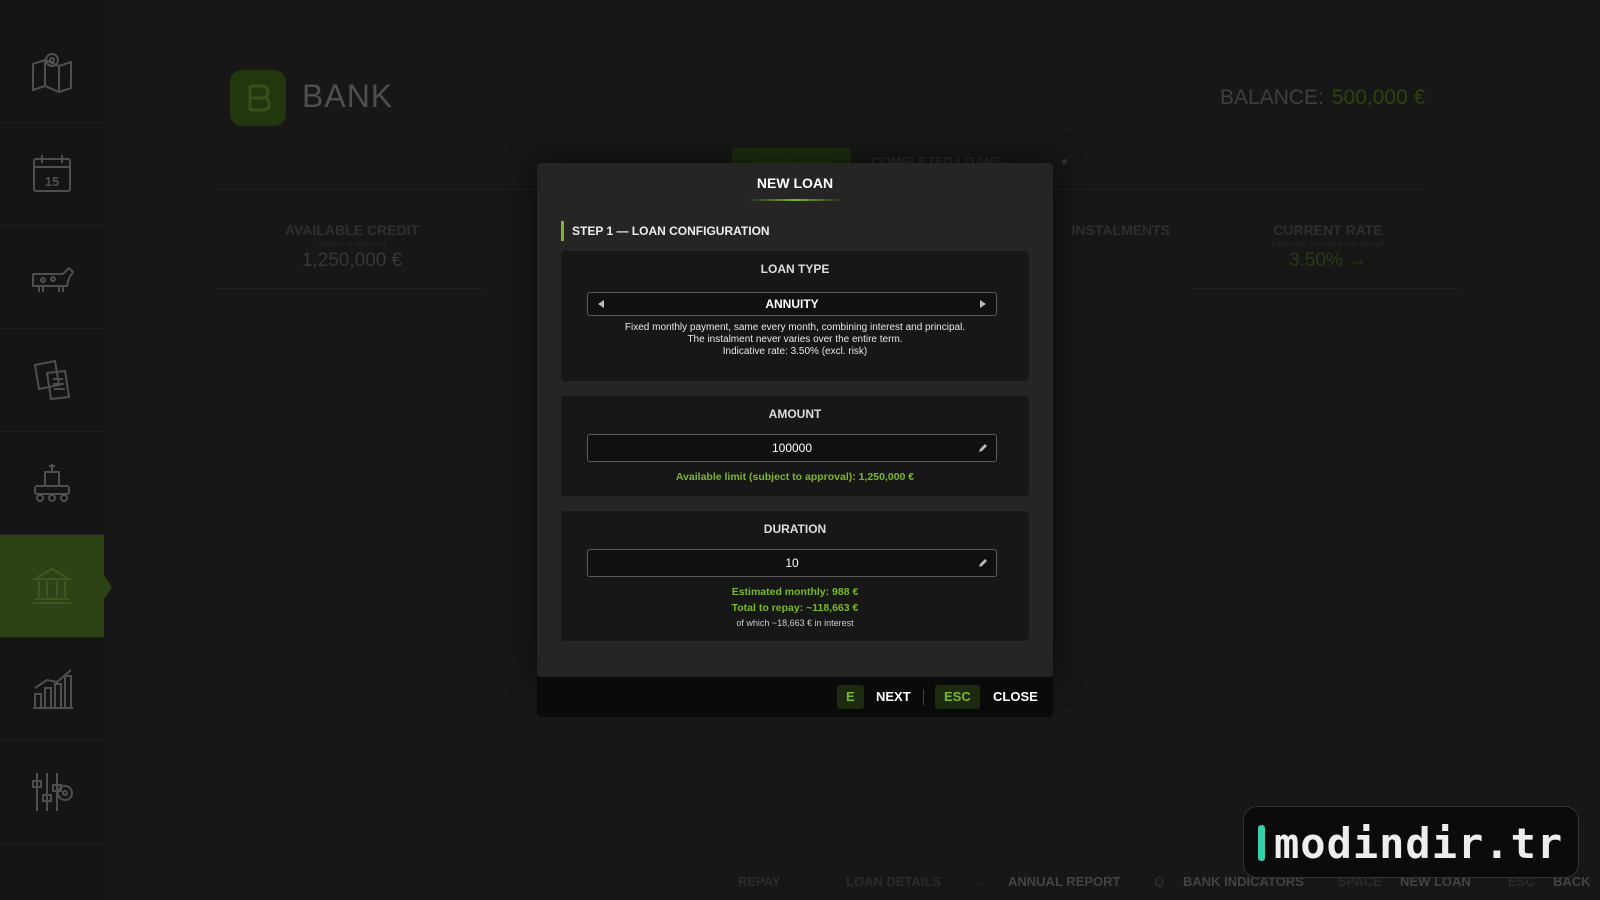  What do you see at coordinates (665, 231) in the screenshot?
I see `step-heading: STEP 1 — LOAN CONFIGURATION` at bounding box center [665, 231].